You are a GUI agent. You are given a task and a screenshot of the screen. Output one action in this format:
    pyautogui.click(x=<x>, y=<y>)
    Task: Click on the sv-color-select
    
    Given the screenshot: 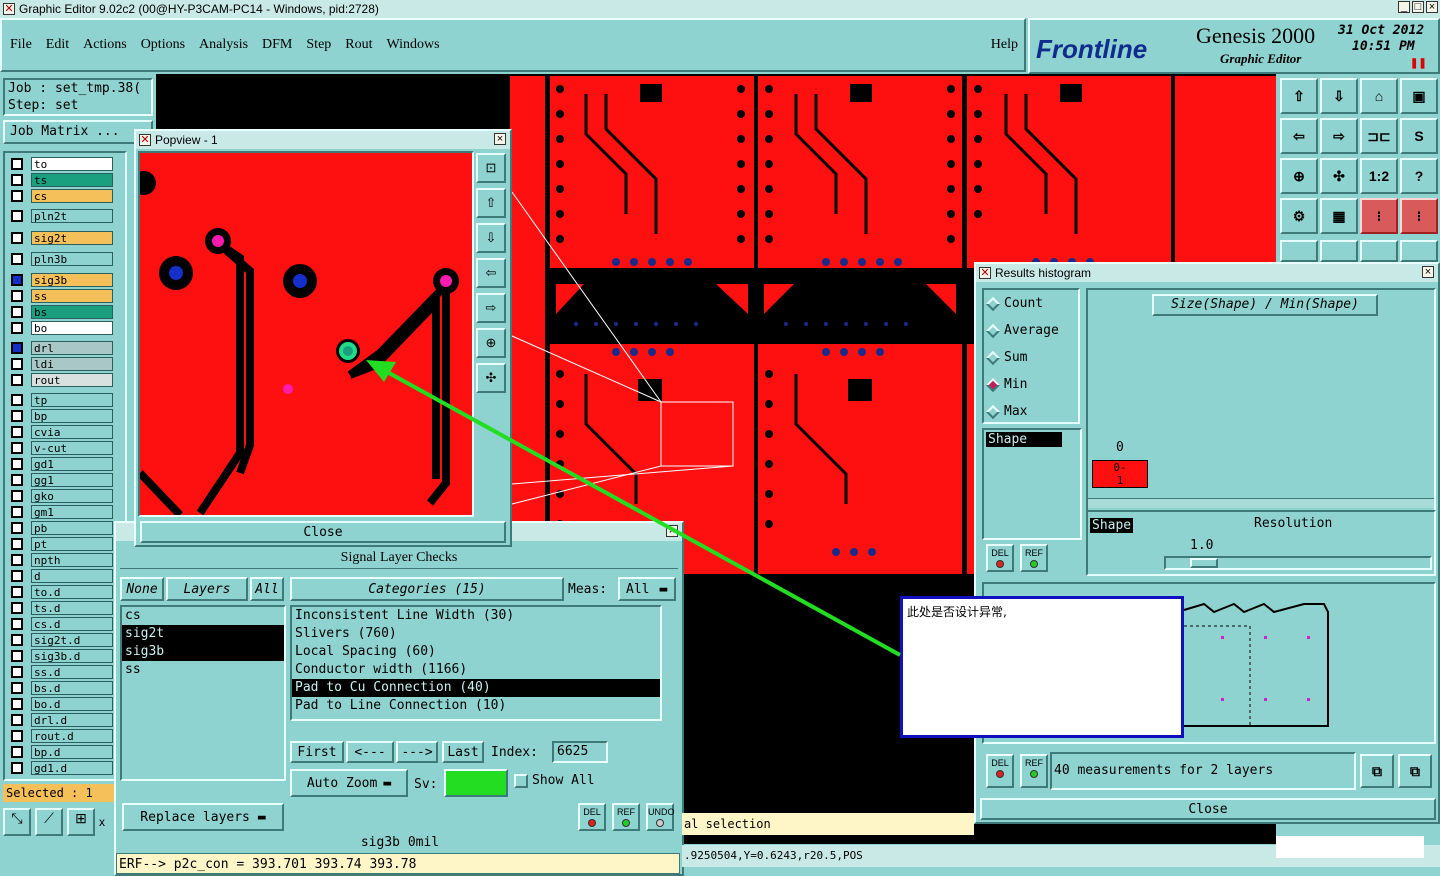 What is the action you would take?
    pyautogui.click(x=476, y=783)
    